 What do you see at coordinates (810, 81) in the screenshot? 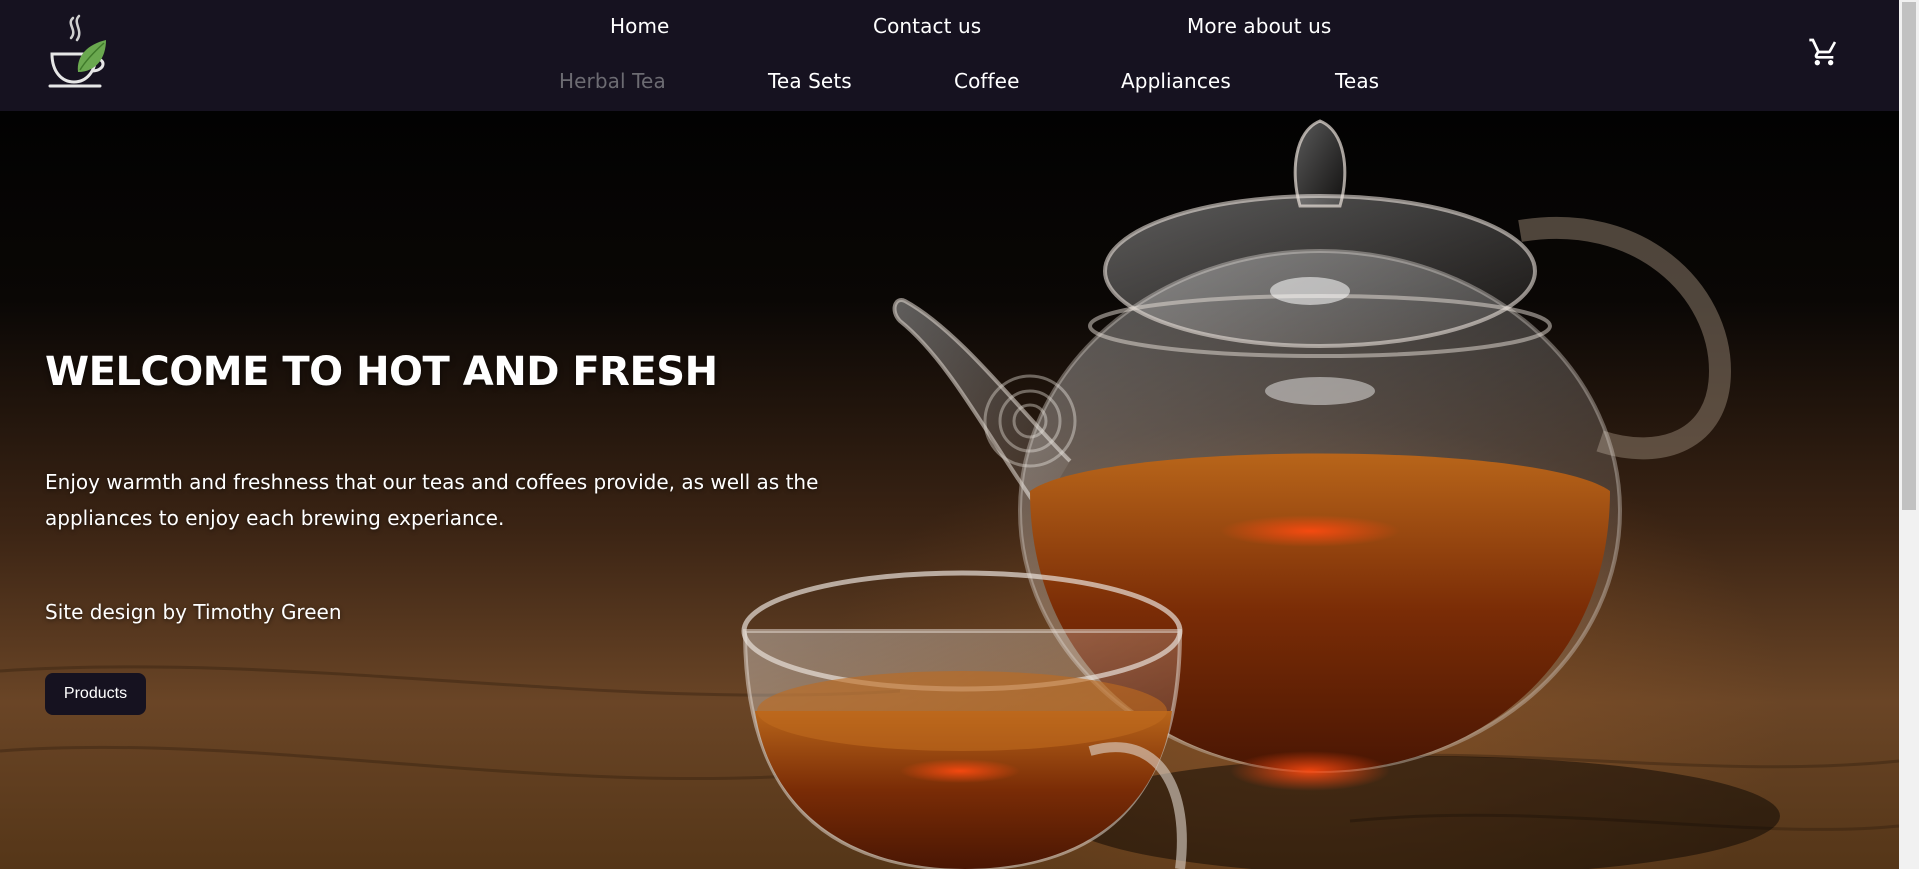
I see `nav-tea-sets-link: Tea Sets` at bounding box center [810, 81].